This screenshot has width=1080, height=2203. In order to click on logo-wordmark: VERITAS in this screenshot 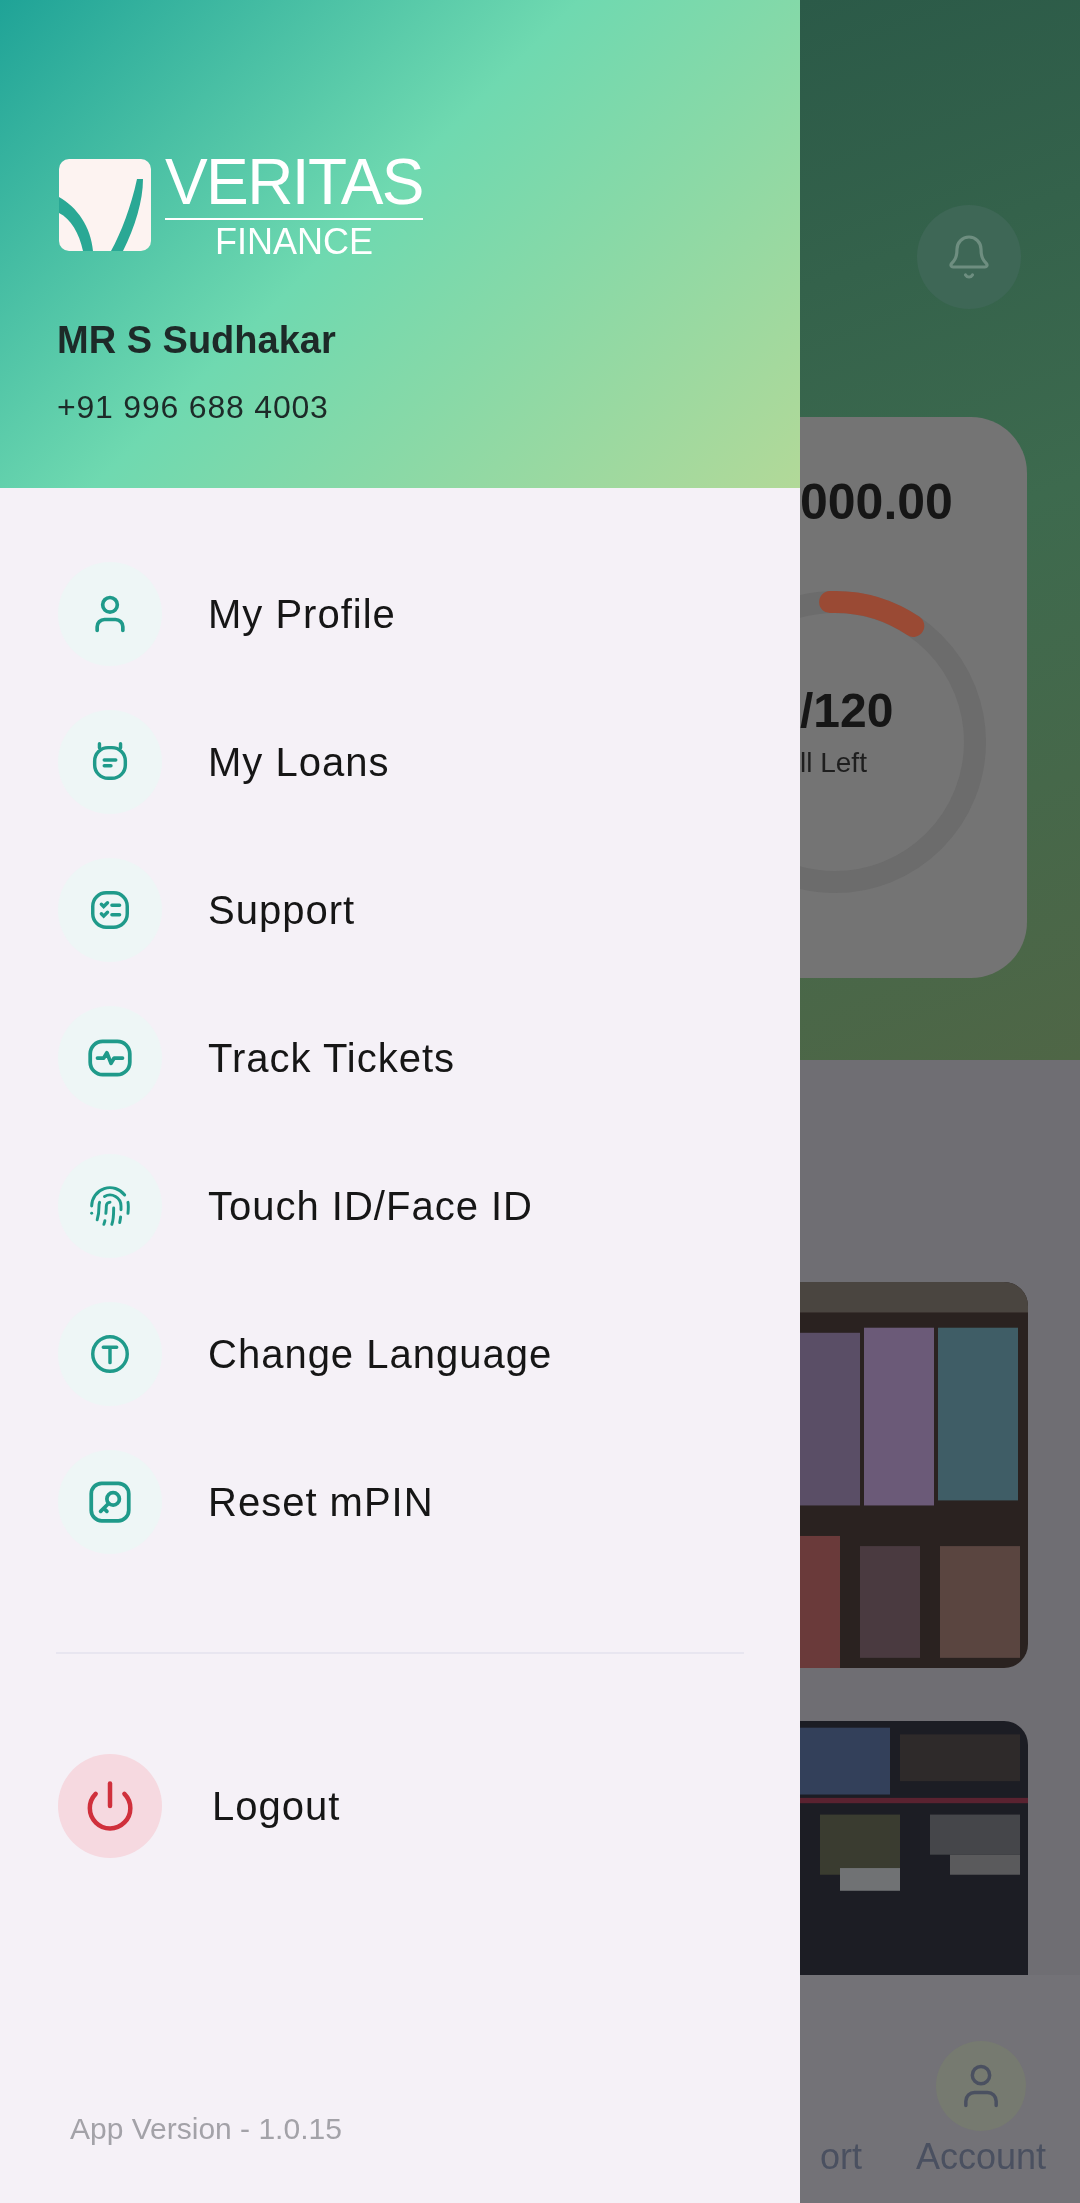, I will do `click(294, 185)`.